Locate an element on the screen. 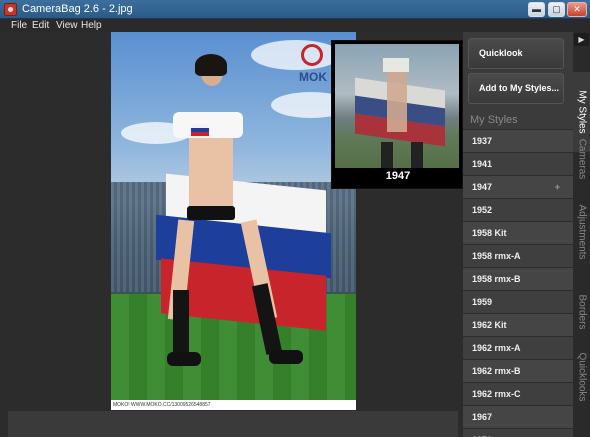 This screenshot has height=437, width=590. tab-cameras: Cameras is located at coordinates (581, 159).